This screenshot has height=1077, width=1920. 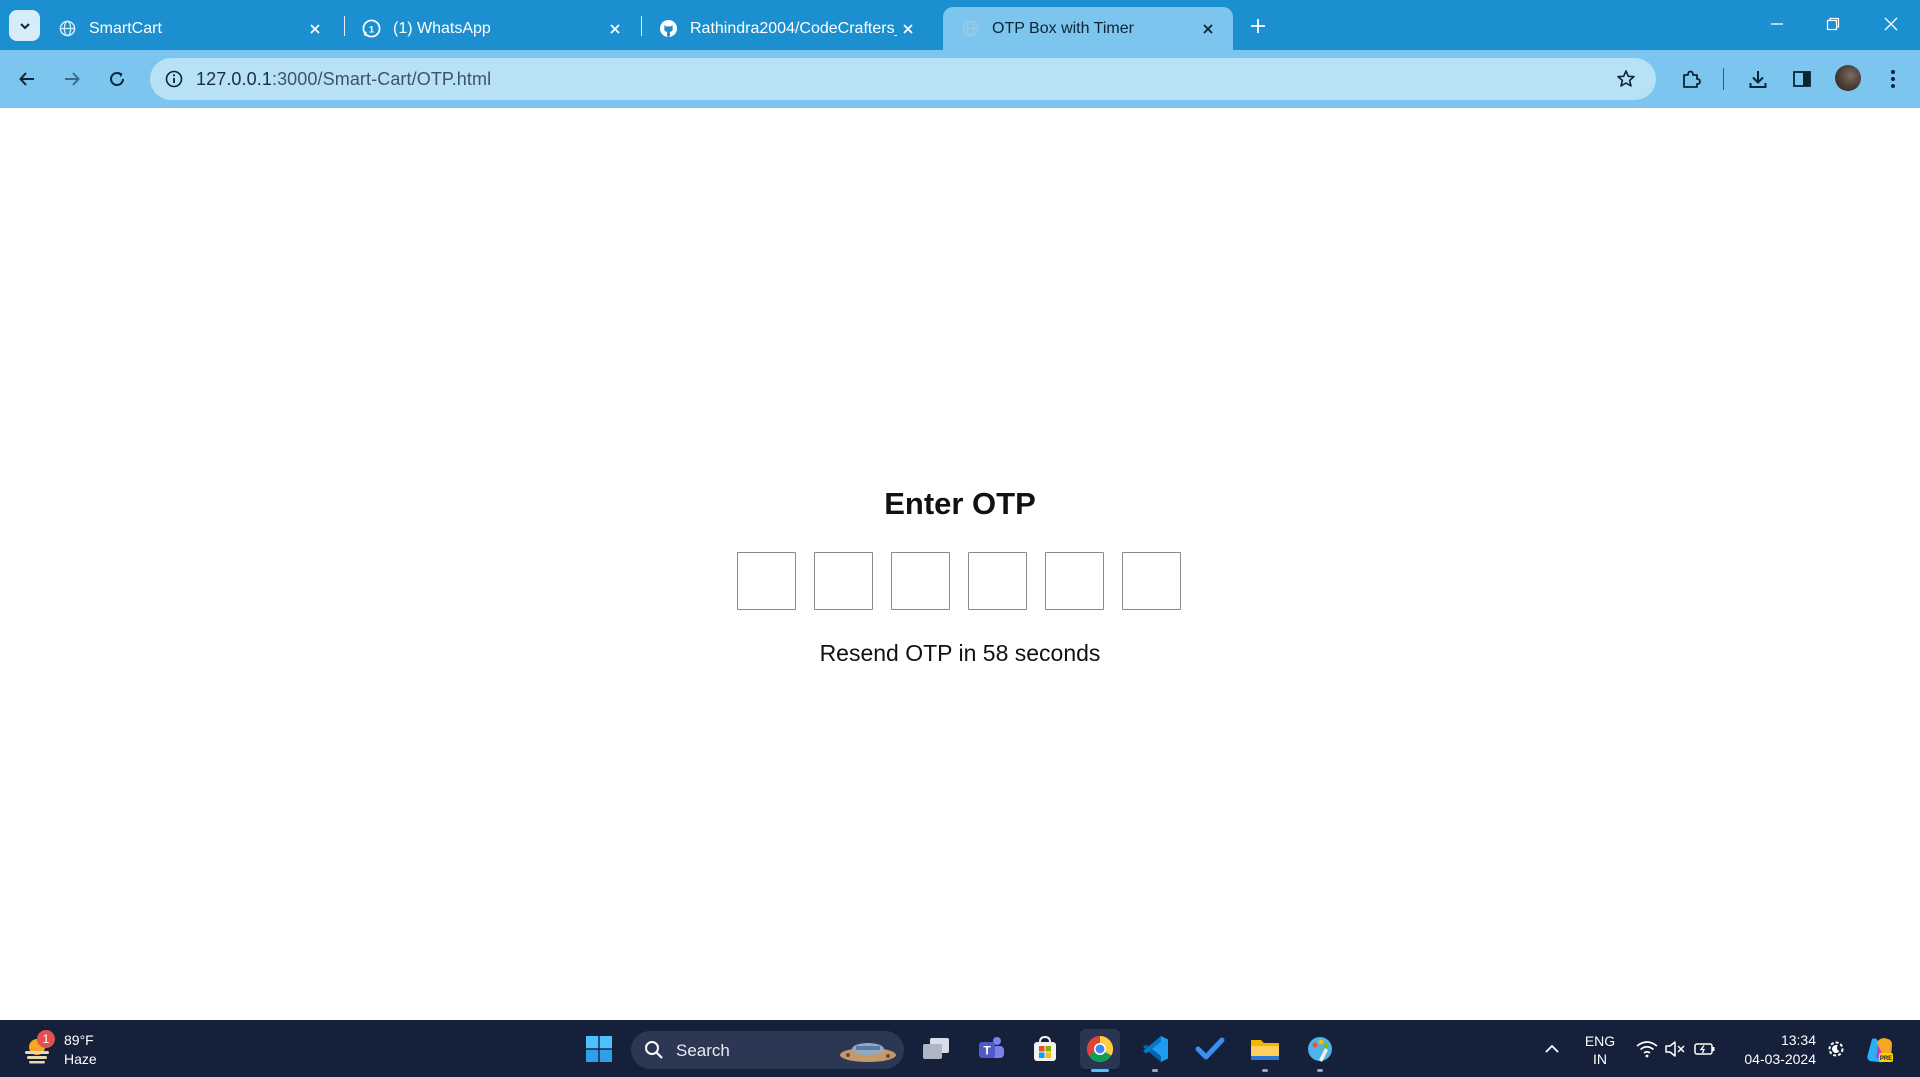 What do you see at coordinates (1775, 1050) in the screenshot?
I see `system-clock: 13:34 04-03-2024` at bounding box center [1775, 1050].